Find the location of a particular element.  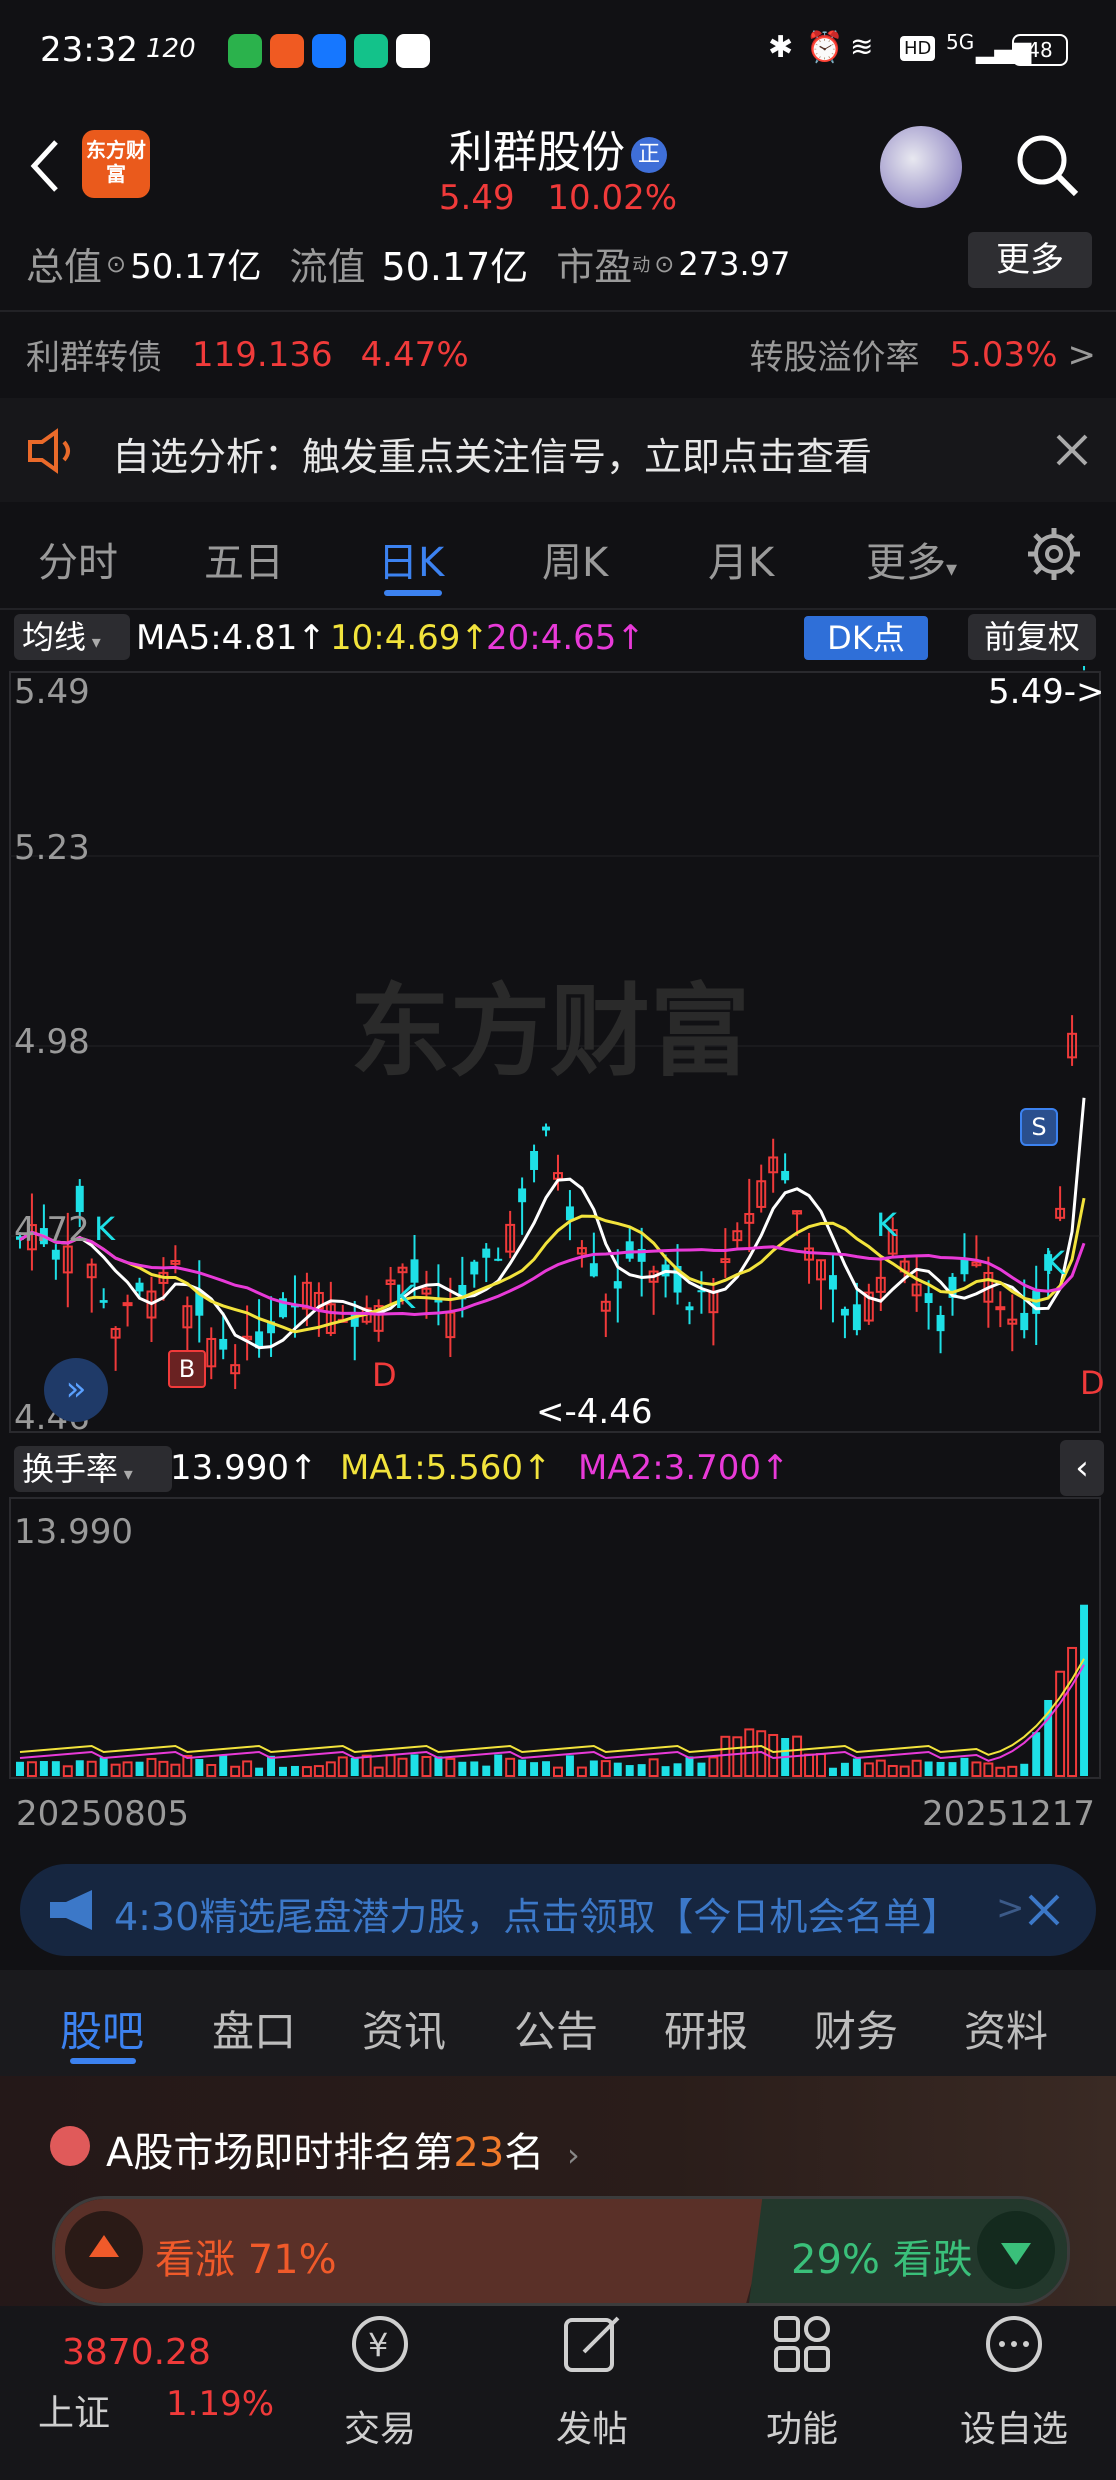

battery-icon: 48 is located at coordinates (1040, 50).